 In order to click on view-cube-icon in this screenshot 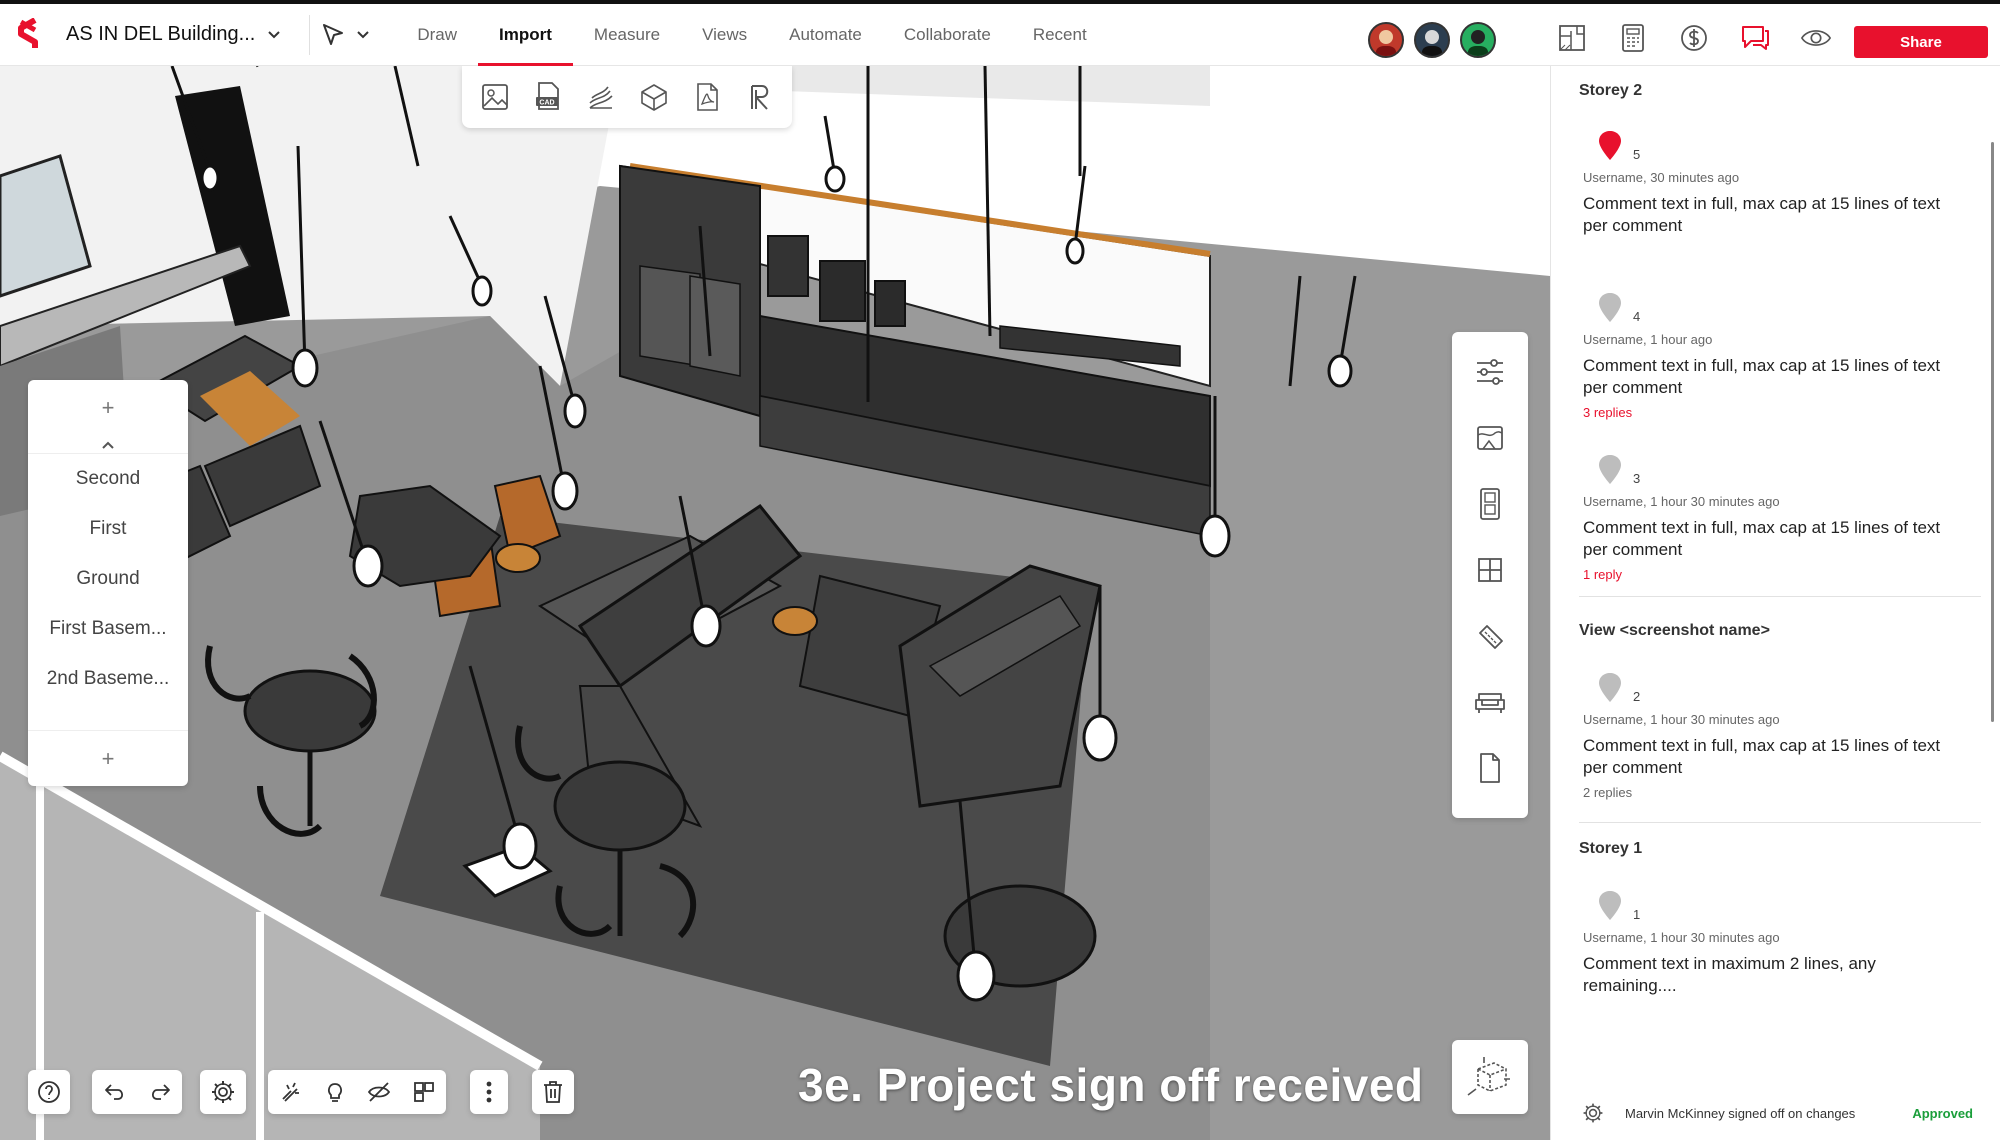, I will do `click(1488, 1076)`.